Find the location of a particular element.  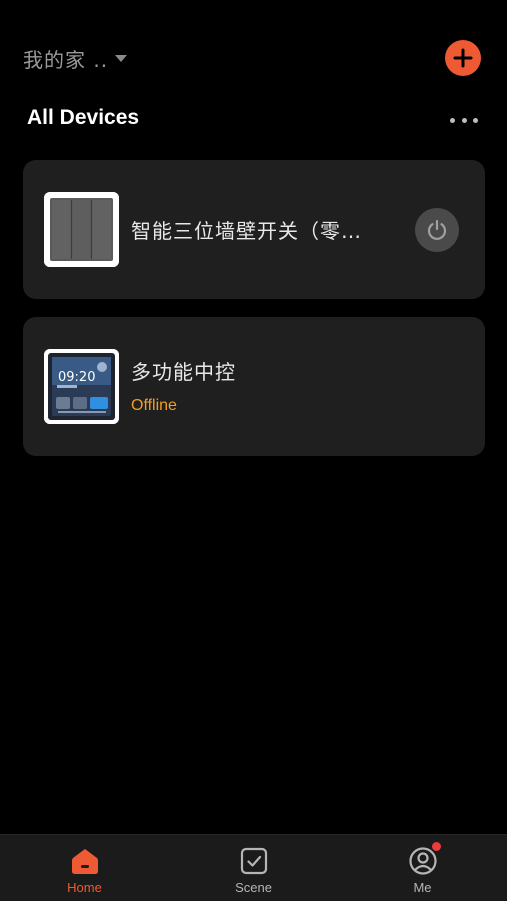

tab-home: Home is located at coordinates (84, 868).